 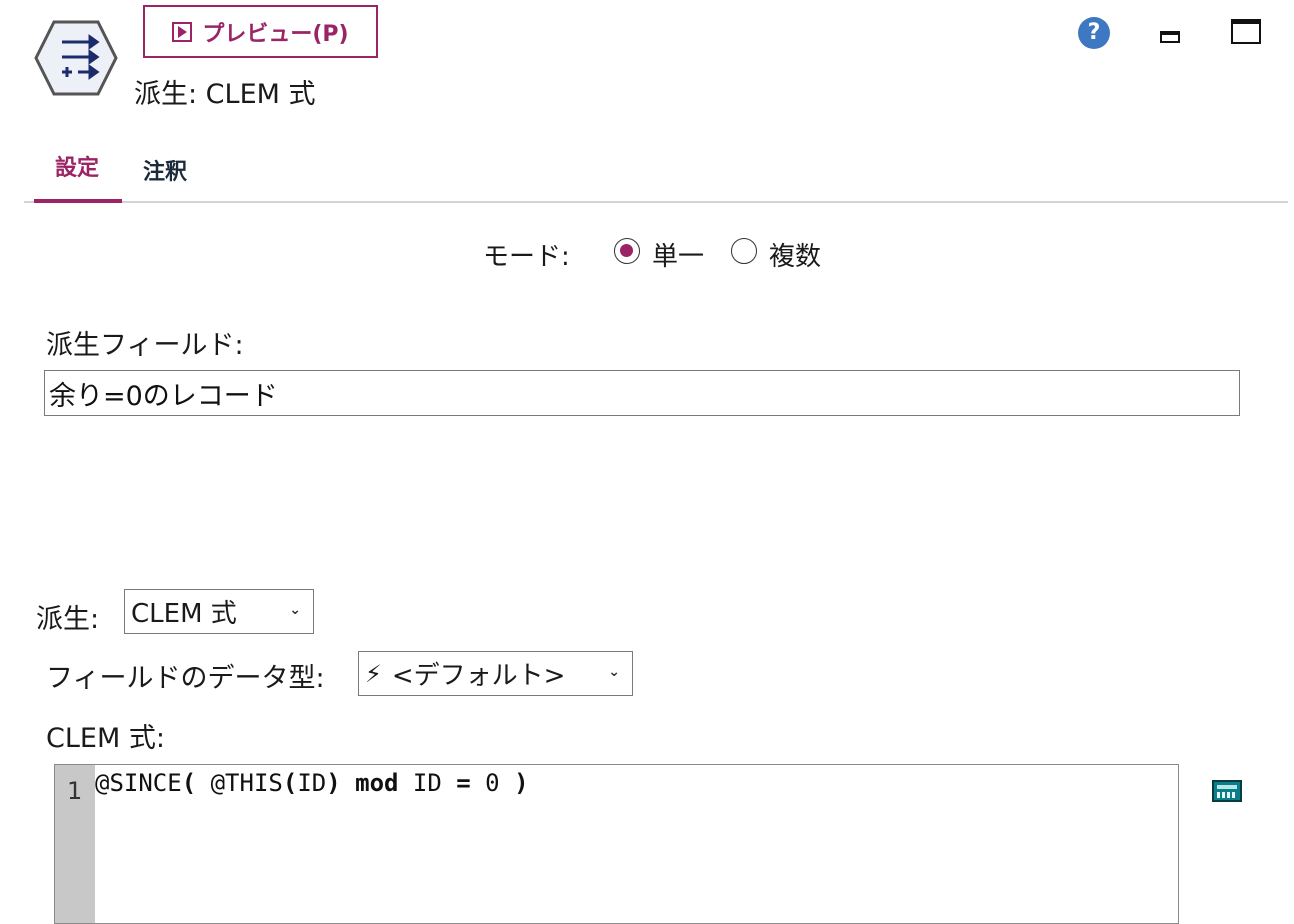 What do you see at coordinates (627, 251) in the screenshot?
I see `mode-single-radio` at bounding box center [627, 251].